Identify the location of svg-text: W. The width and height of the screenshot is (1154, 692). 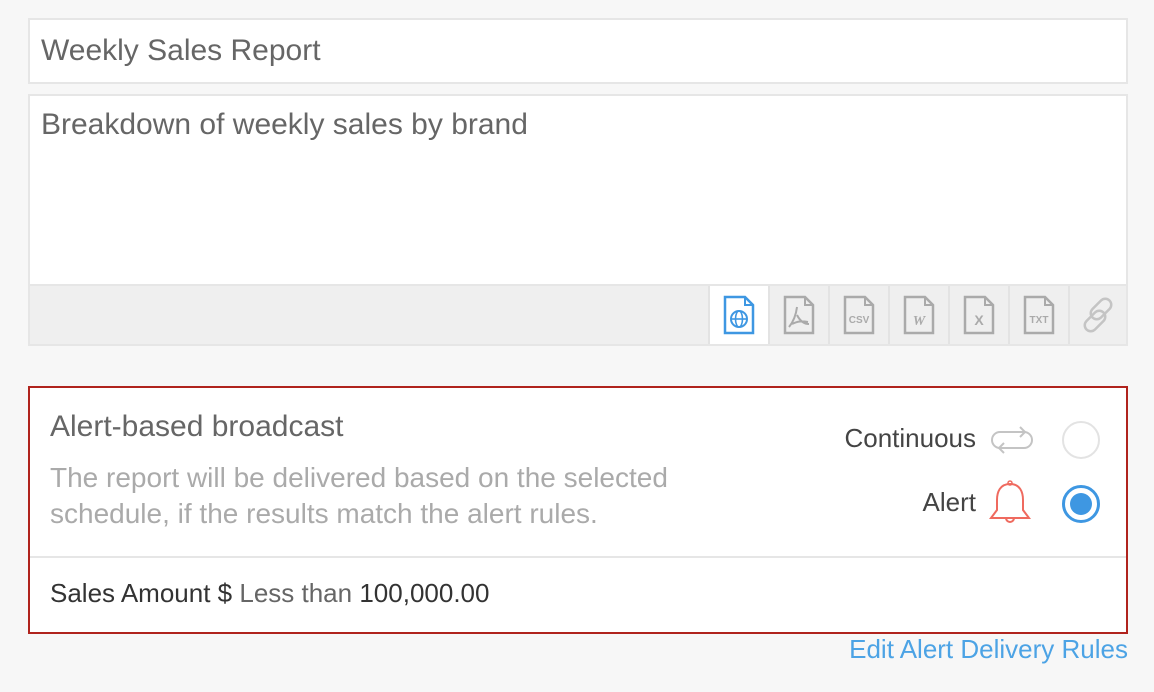
(920, 321).